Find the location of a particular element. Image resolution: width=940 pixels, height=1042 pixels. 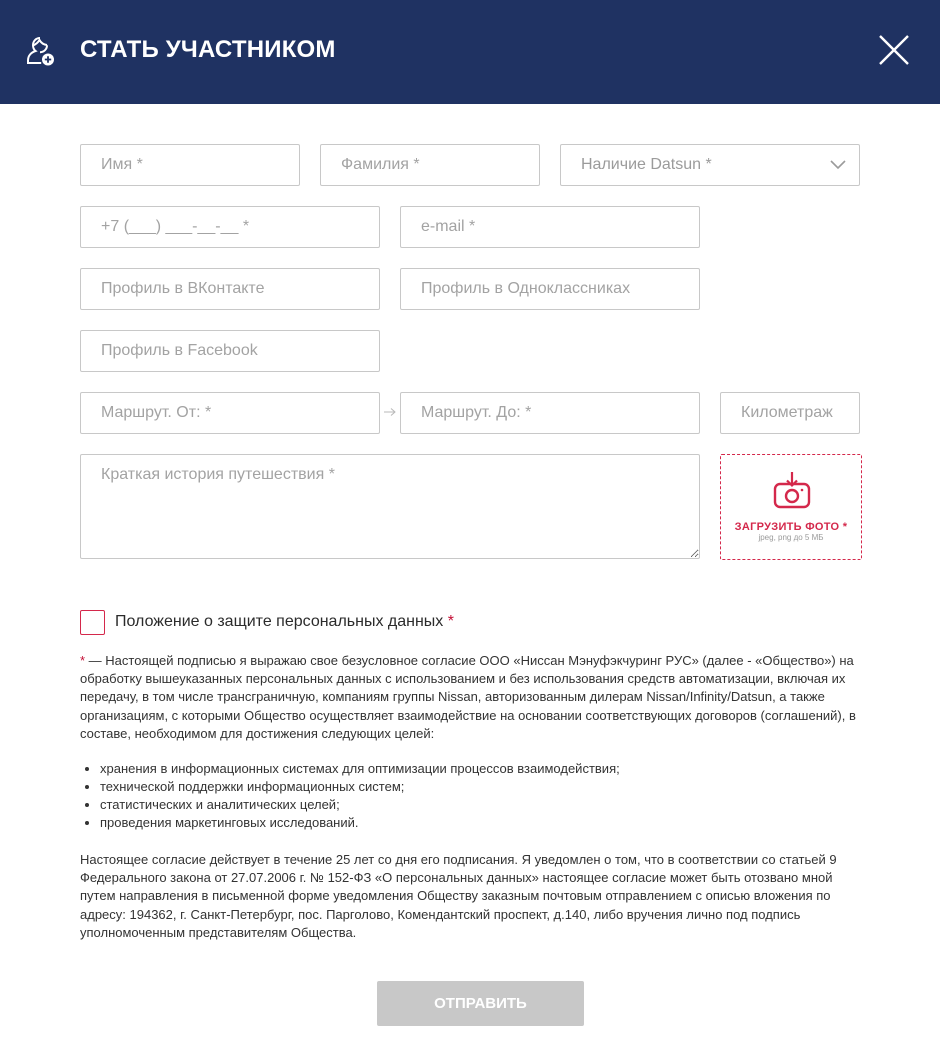

user-add-icon is located at coordinates (40, 51).